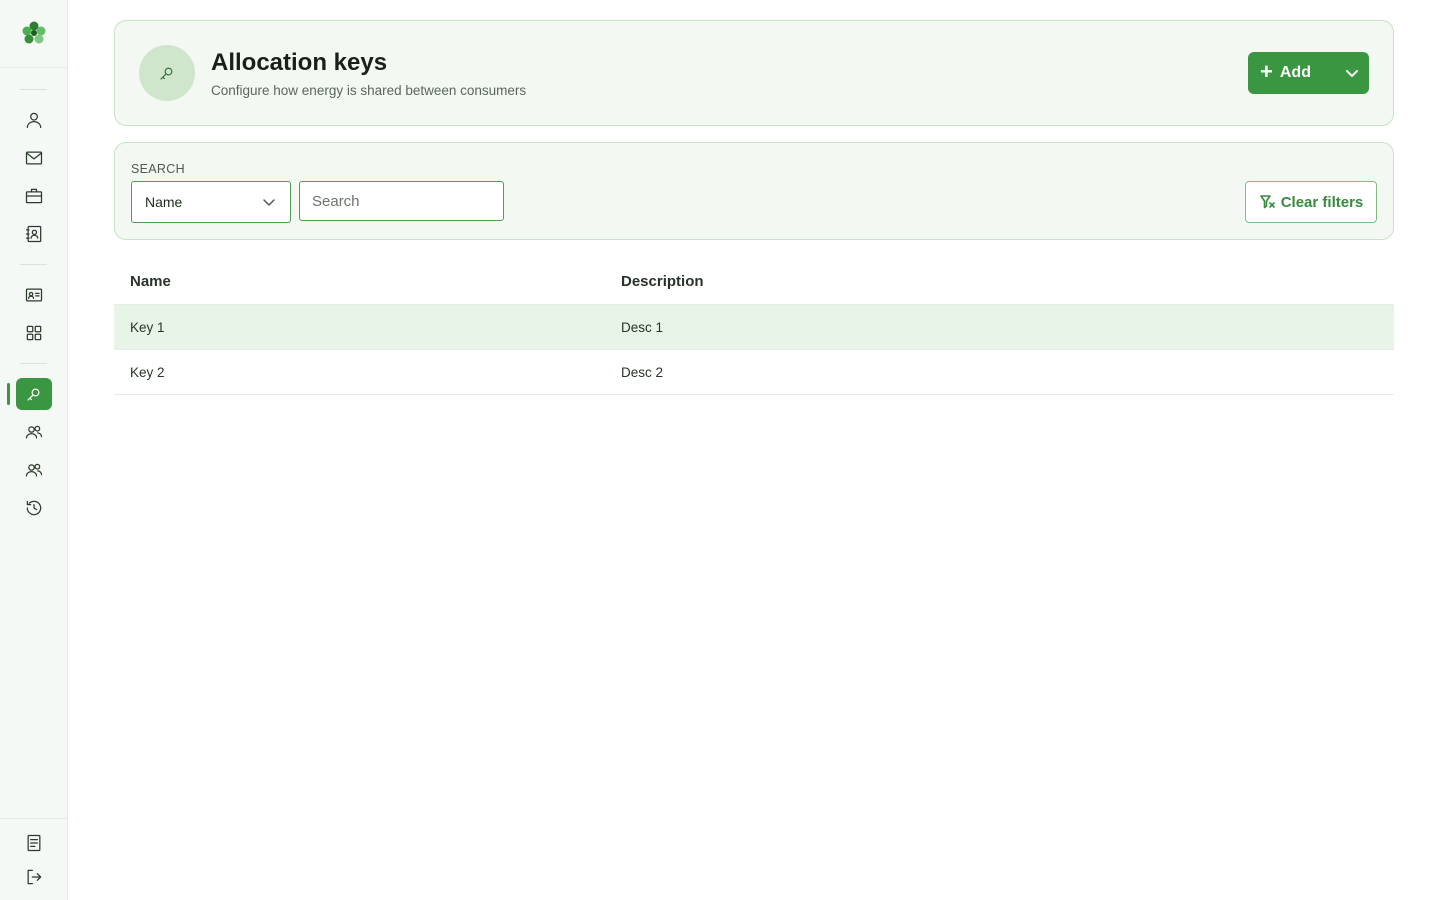 The width and height of the screenshot is (1440, 900). Describe the element at coordinates (1322, 202) in the screenshot. I see `clear-filters-label: Clear filters` at that location.